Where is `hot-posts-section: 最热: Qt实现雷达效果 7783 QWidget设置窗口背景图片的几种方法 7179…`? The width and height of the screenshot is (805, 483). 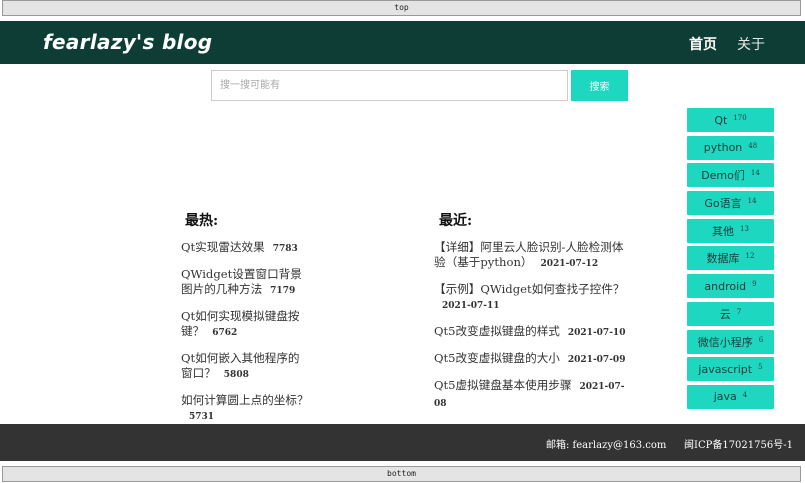
hot-posts-section: 最热: Qt实现雷达效果 7783 QWidget设置窗口背景图片的几种方法 7179… is located at coordinates (246, 322).